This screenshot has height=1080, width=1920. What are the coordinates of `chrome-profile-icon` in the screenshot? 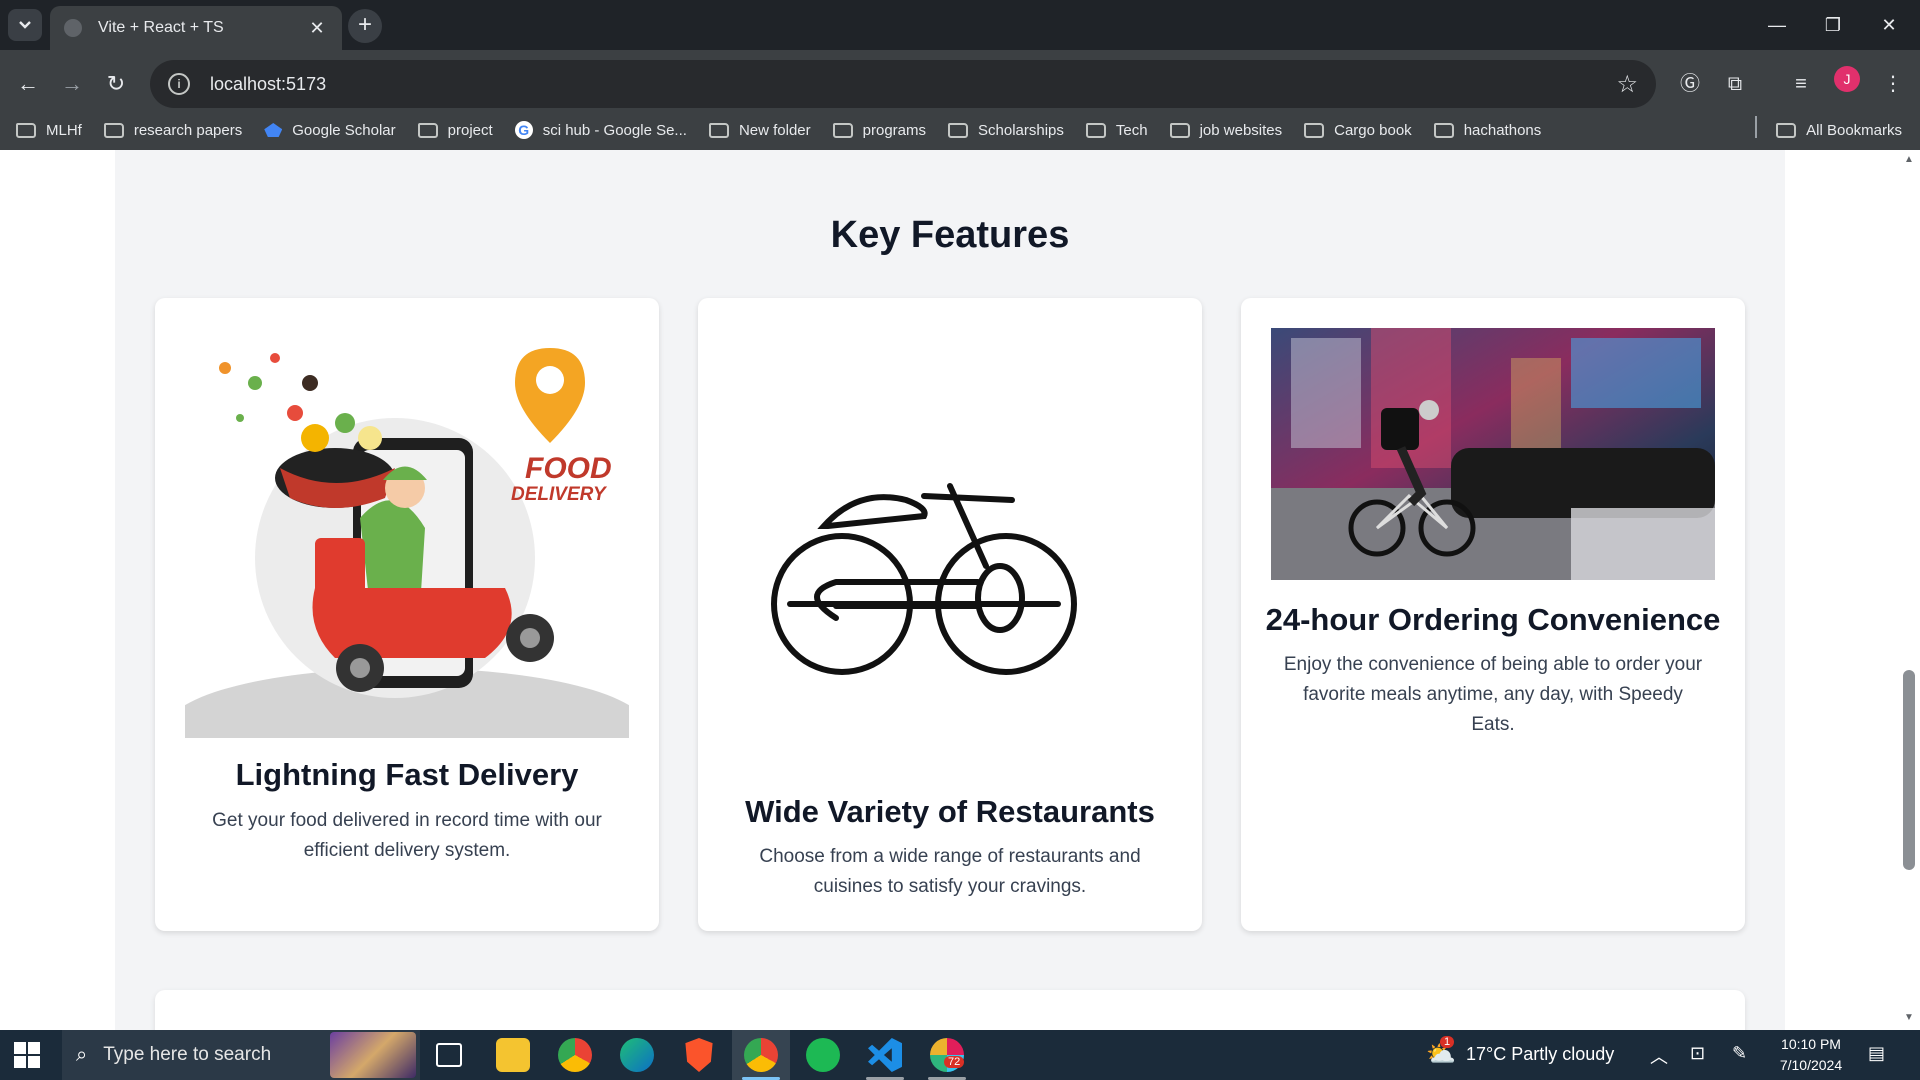 It's located at (761, 1055).